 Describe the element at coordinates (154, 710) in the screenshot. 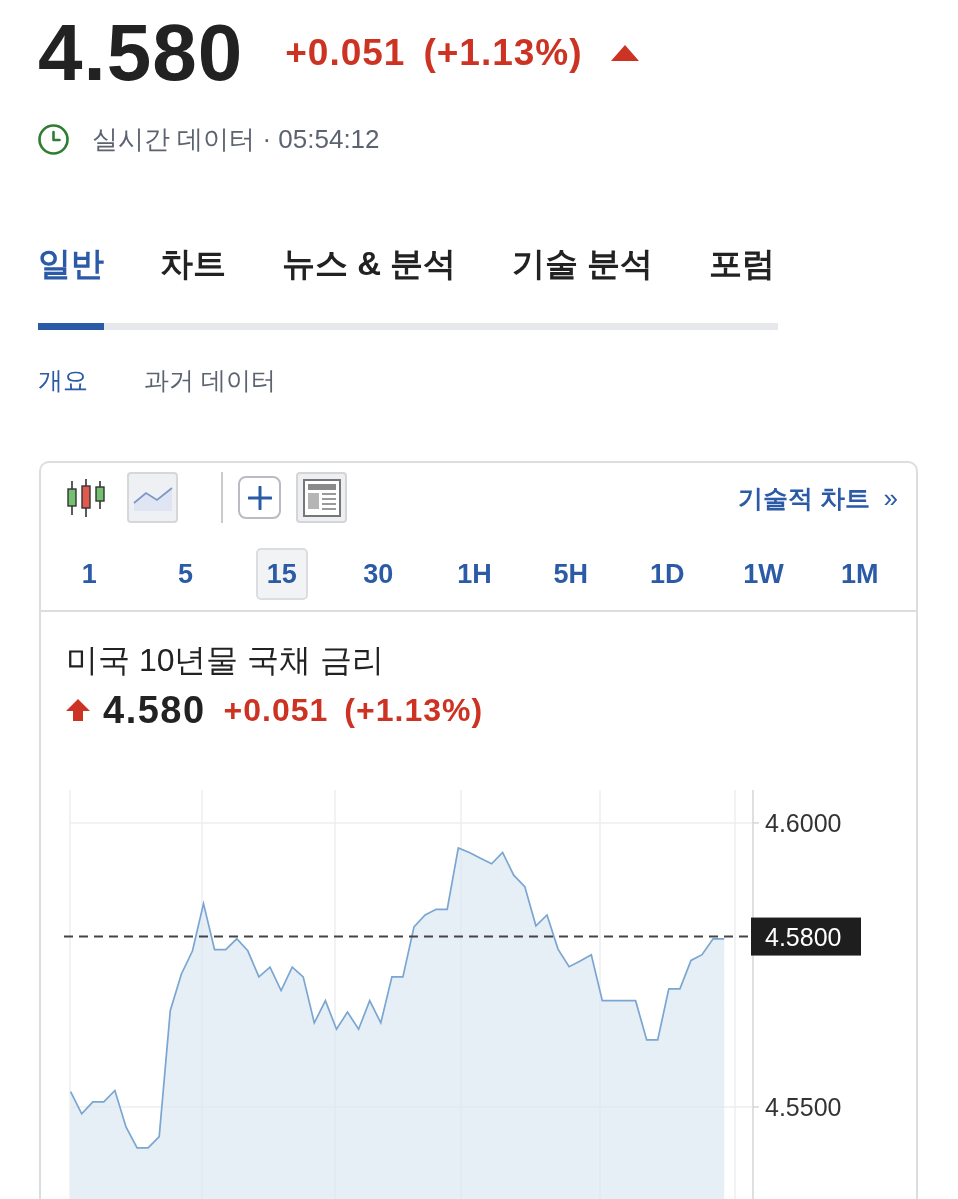

I see `instrument-price: 4.580` at that location.